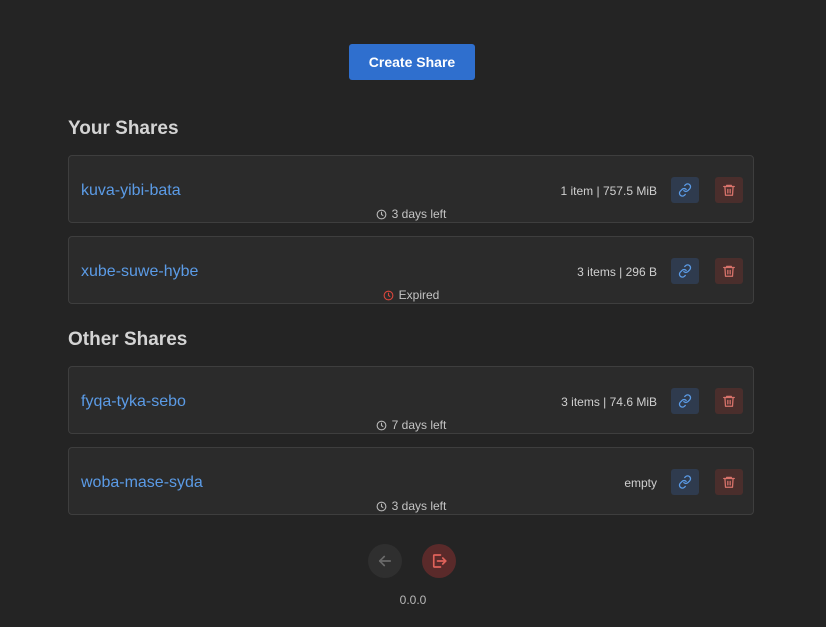  What do you see at coordinates (411, 481) in the screenshot?
I see `share-card: woba-mase-syda empty 3 days left` at bounding box center [411, 481].